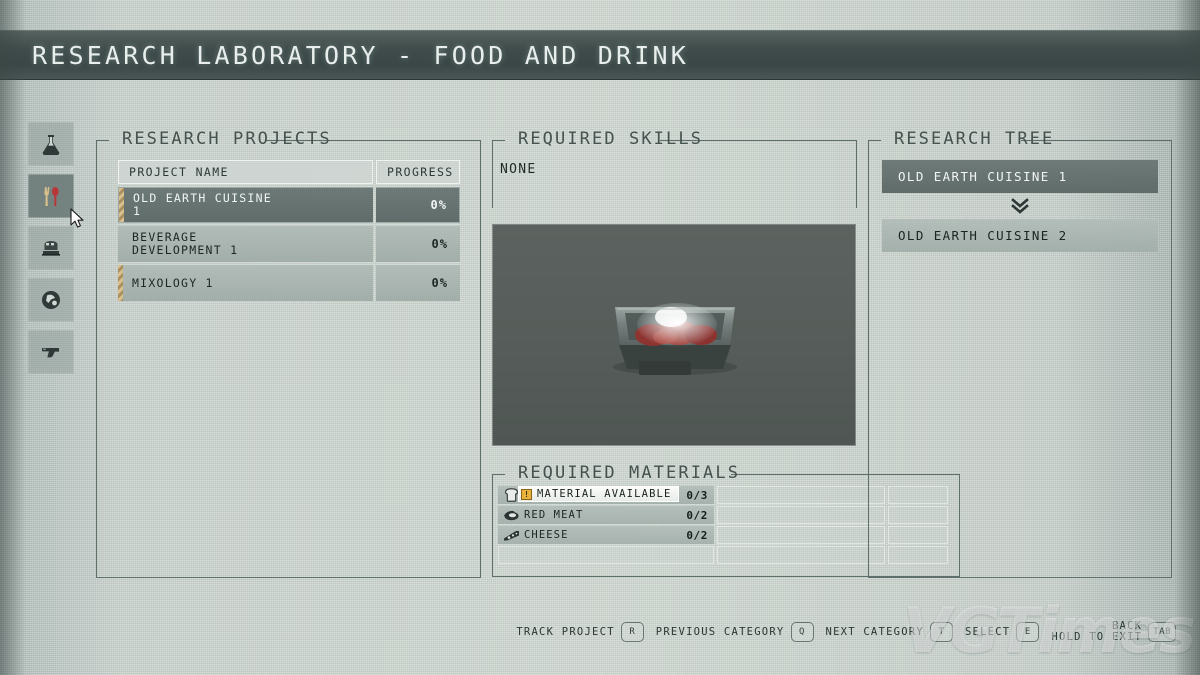  I want to click on table-header-row: PROJECT NAME PROGRESS, so click(289, 172).